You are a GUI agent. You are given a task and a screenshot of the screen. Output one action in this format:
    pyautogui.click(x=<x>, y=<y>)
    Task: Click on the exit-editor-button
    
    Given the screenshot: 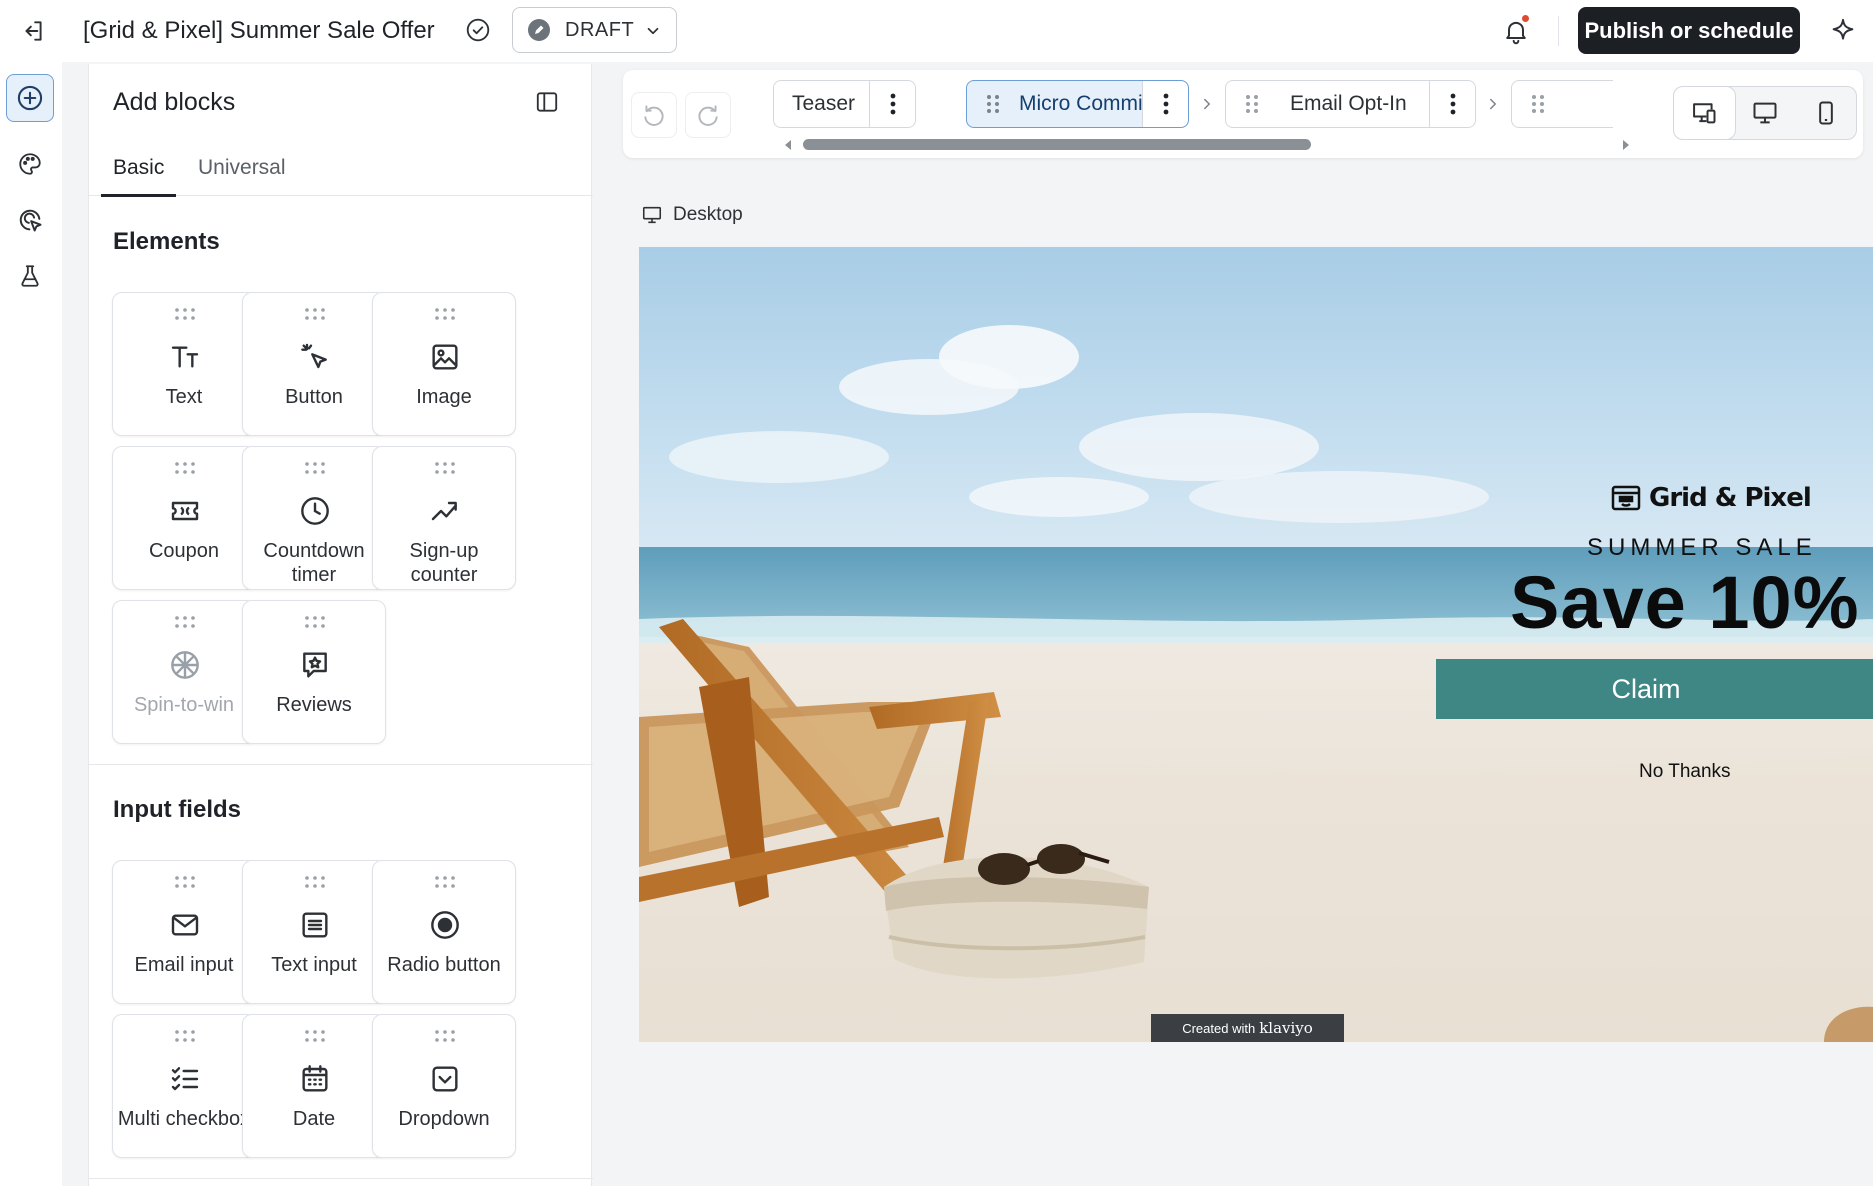 What is the action you would take?
    pyautogui.click(x=33, y=31)
    